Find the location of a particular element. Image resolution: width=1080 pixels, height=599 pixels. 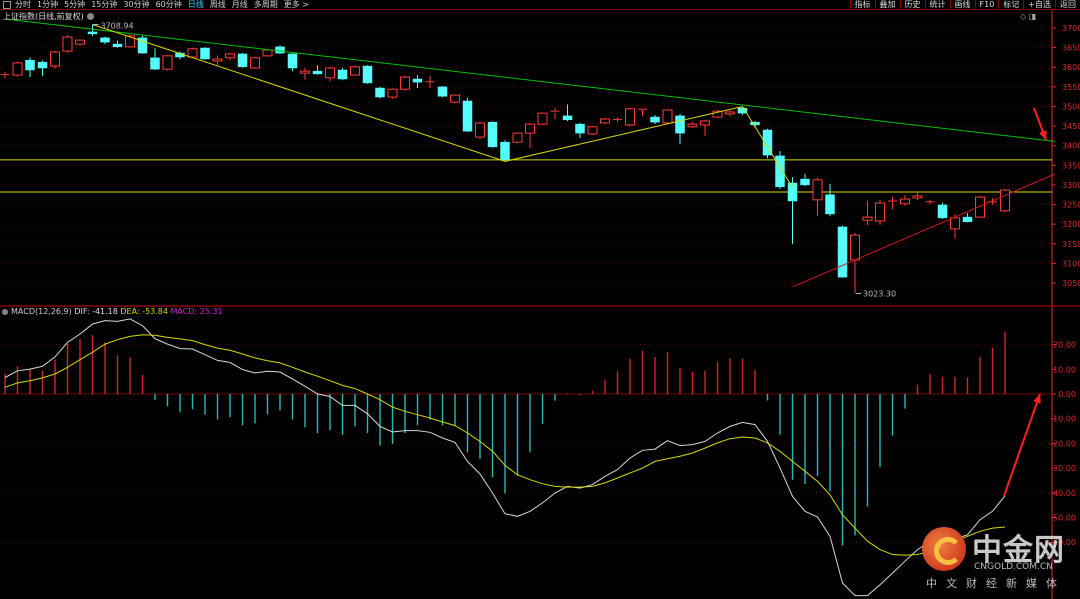

macd-tick-label: -50.00 is located at coordinates (1063, 518).